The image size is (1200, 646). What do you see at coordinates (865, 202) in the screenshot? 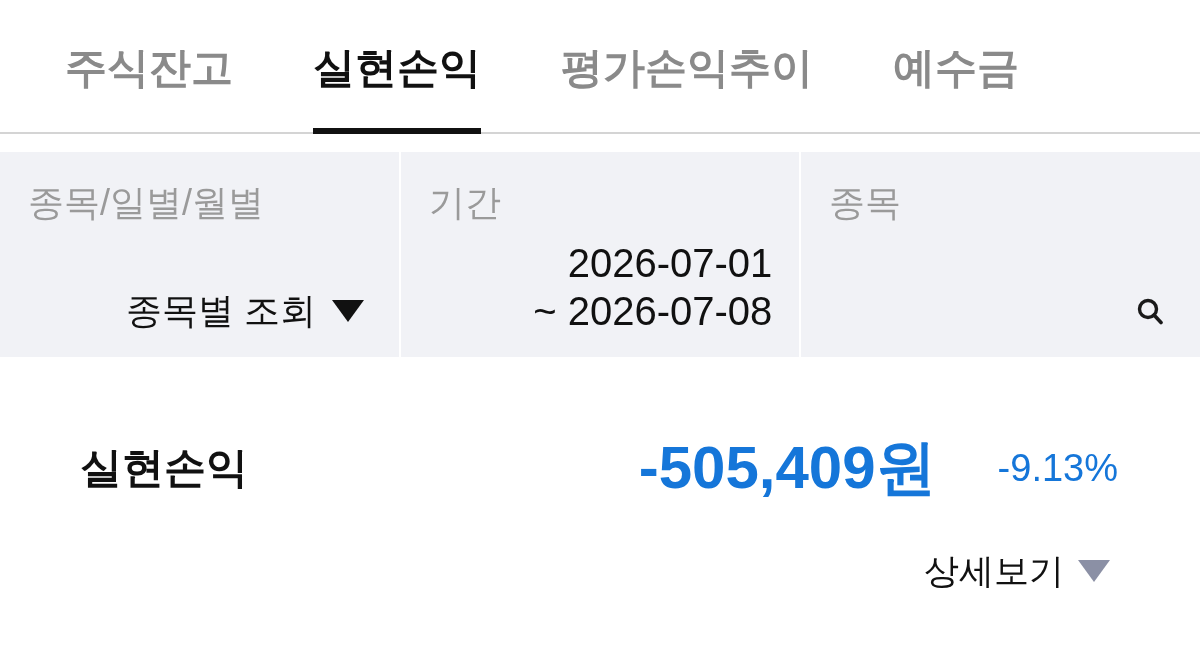
I see `filter-label: 종목` at bounding box center [865, 202].